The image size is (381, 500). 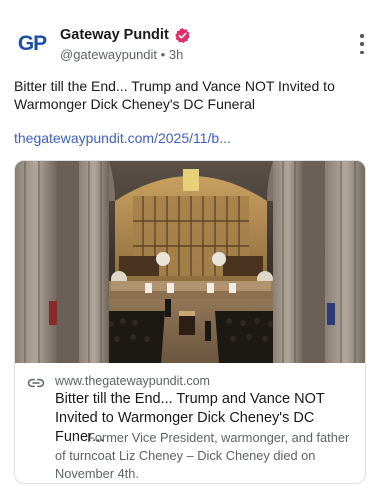 What do you see at coordinates (114, 35) in the screenshot?
I see `display-name: Gateway Pundit` at bounding box center [114, 35].